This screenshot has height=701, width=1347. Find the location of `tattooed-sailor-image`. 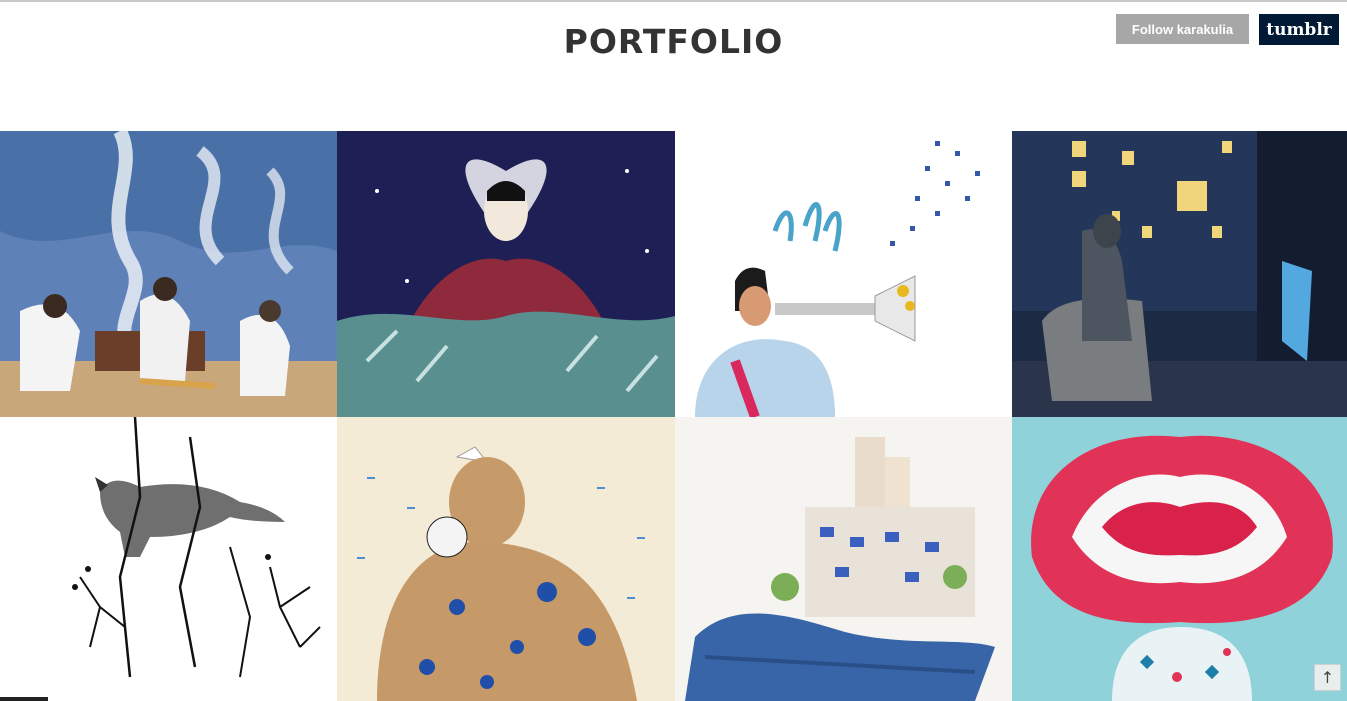

tattooed-sailor-image is located at coordinates (506, 559).